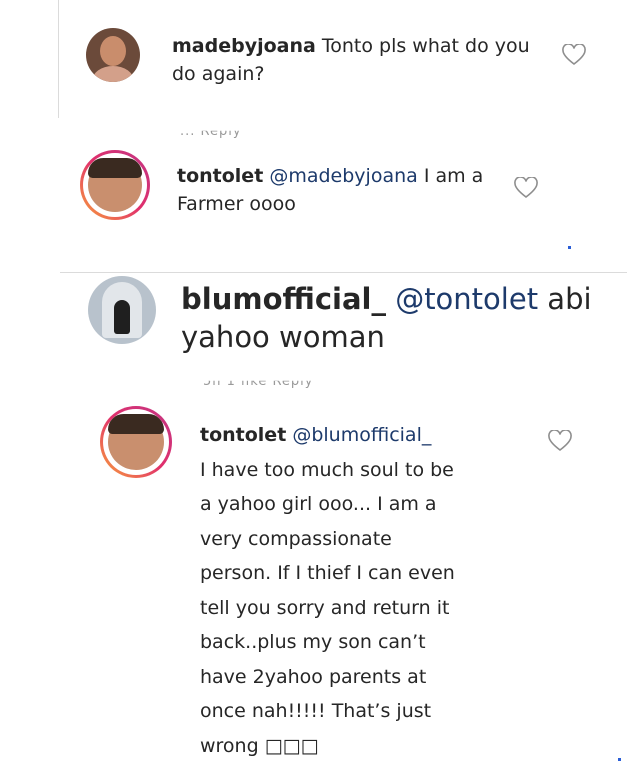 This screenshot has height=768, width=627. Describe the element at coordinates (283, 299) in the screenshot. I see `comment-username: blumofficial_` at that location.